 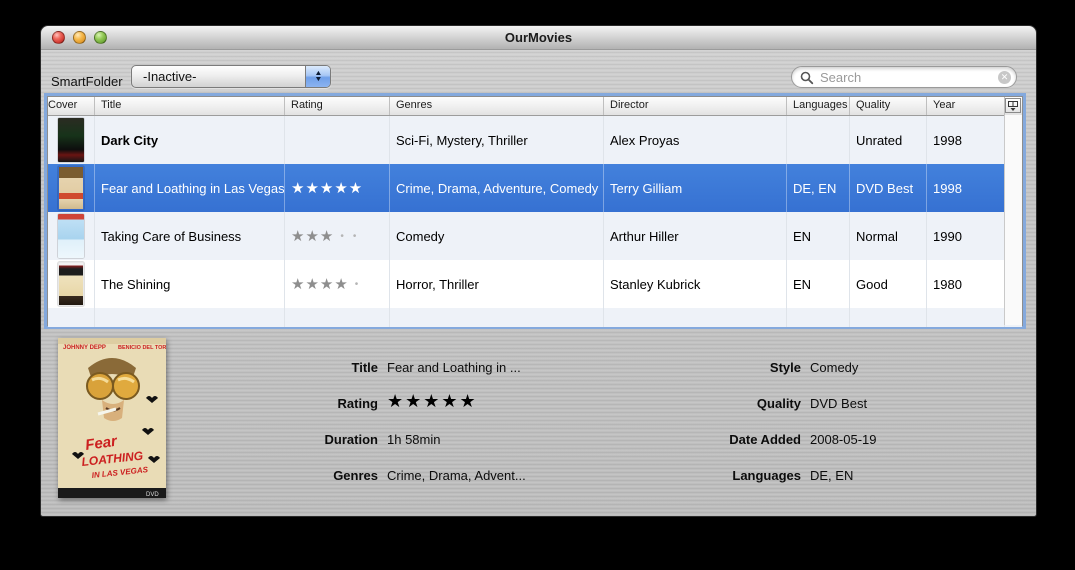 What do you see at coordinates (818, 140) in the screenshot?
I see `movie-languages` at bounding box center [818, 140].